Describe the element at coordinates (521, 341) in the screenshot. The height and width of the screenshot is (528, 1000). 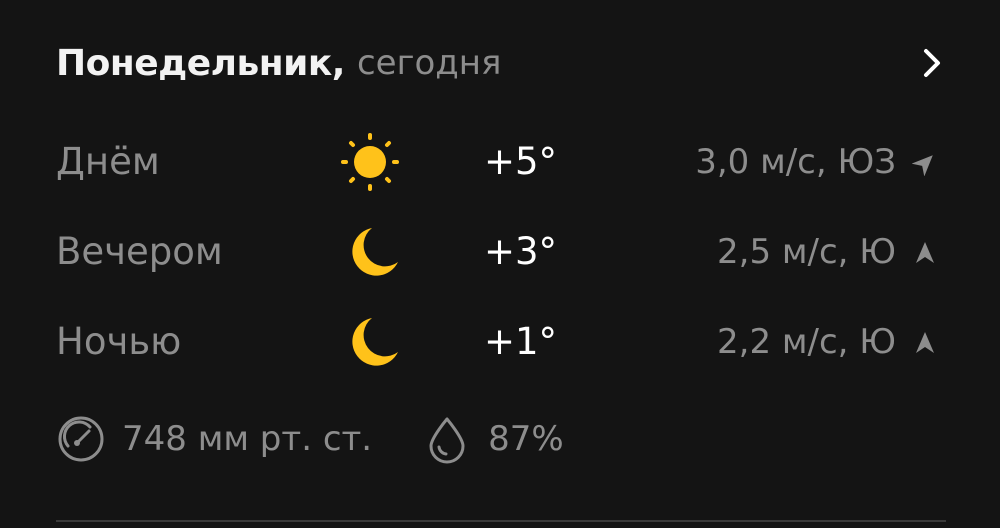
I see `temperature: +1°` at that location.